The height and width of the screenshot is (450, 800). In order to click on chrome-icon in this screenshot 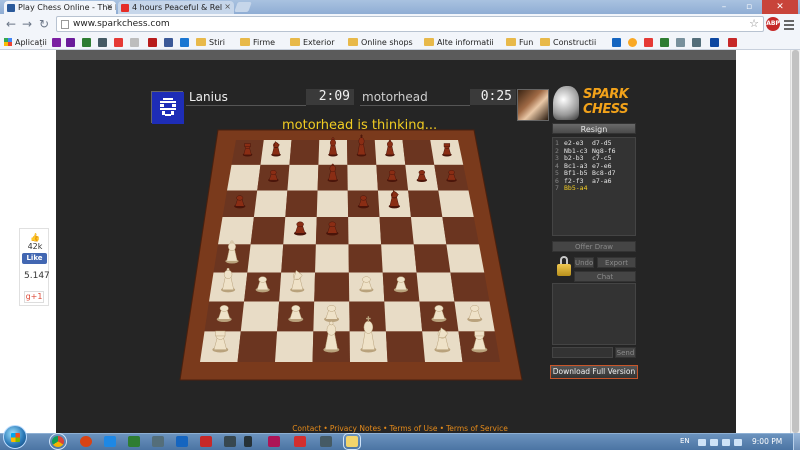, I will do `click(58, 441)`.